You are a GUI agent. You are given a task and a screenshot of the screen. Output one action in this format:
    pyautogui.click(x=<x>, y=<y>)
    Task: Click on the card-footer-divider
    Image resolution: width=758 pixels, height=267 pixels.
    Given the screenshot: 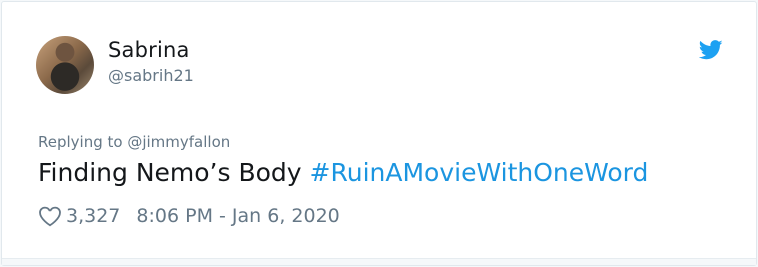 What is the action you would take?
    pyautogui.click(x=379, y=261)
    